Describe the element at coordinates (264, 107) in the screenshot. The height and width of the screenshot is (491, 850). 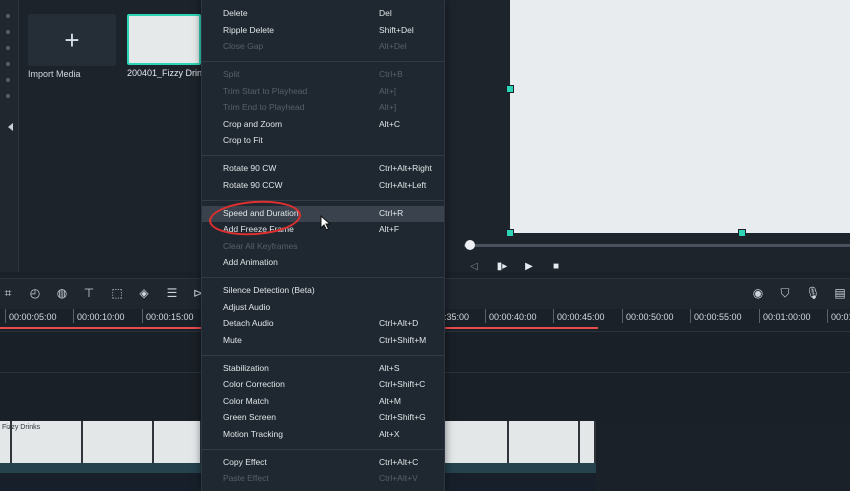
I see `menu-item-label: Trim End to Playhead` at that location.